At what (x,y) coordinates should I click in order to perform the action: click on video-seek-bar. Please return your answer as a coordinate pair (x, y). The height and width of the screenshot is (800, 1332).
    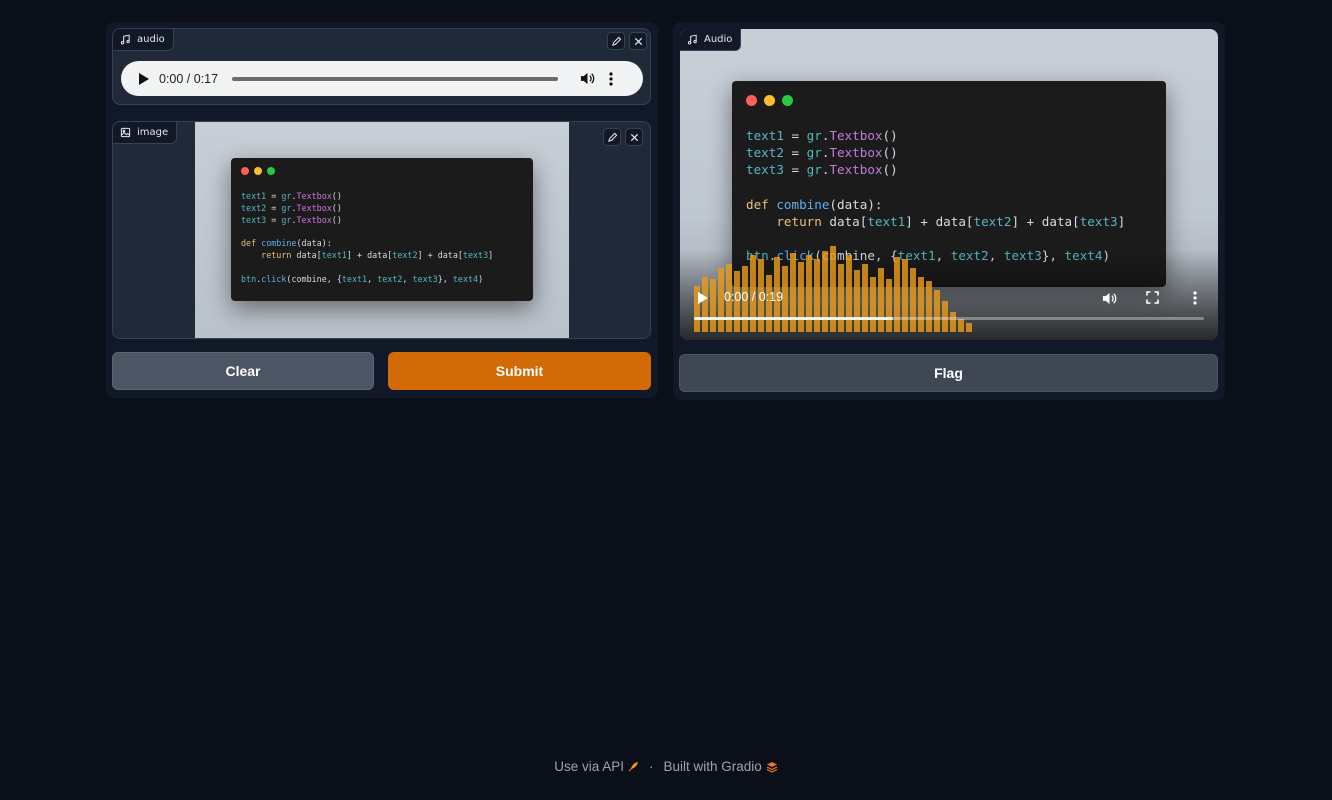
    Looking at the image, I should click on (949, 318).